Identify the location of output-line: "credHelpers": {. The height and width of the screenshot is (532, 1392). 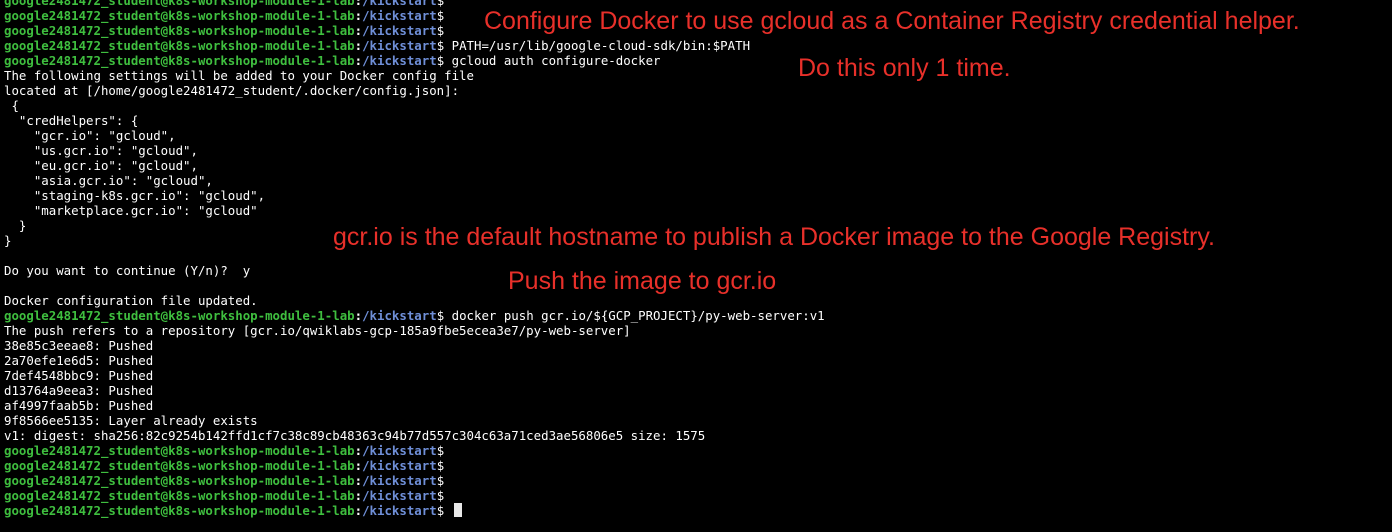
(696, 120).